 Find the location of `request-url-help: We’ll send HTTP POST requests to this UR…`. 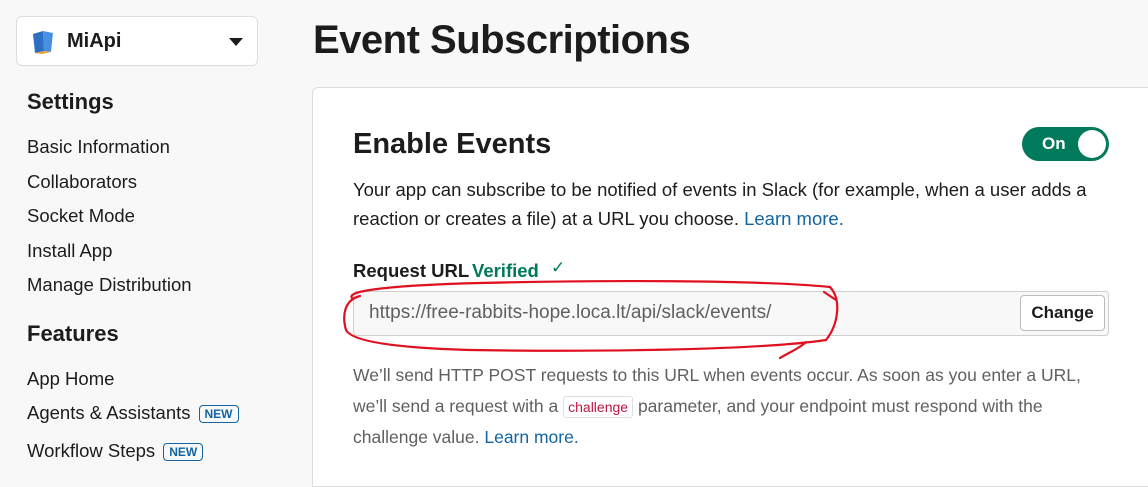

request-url-help: We’ll send HTTP POST requests to this UR… is located at coordinates (723, 406).